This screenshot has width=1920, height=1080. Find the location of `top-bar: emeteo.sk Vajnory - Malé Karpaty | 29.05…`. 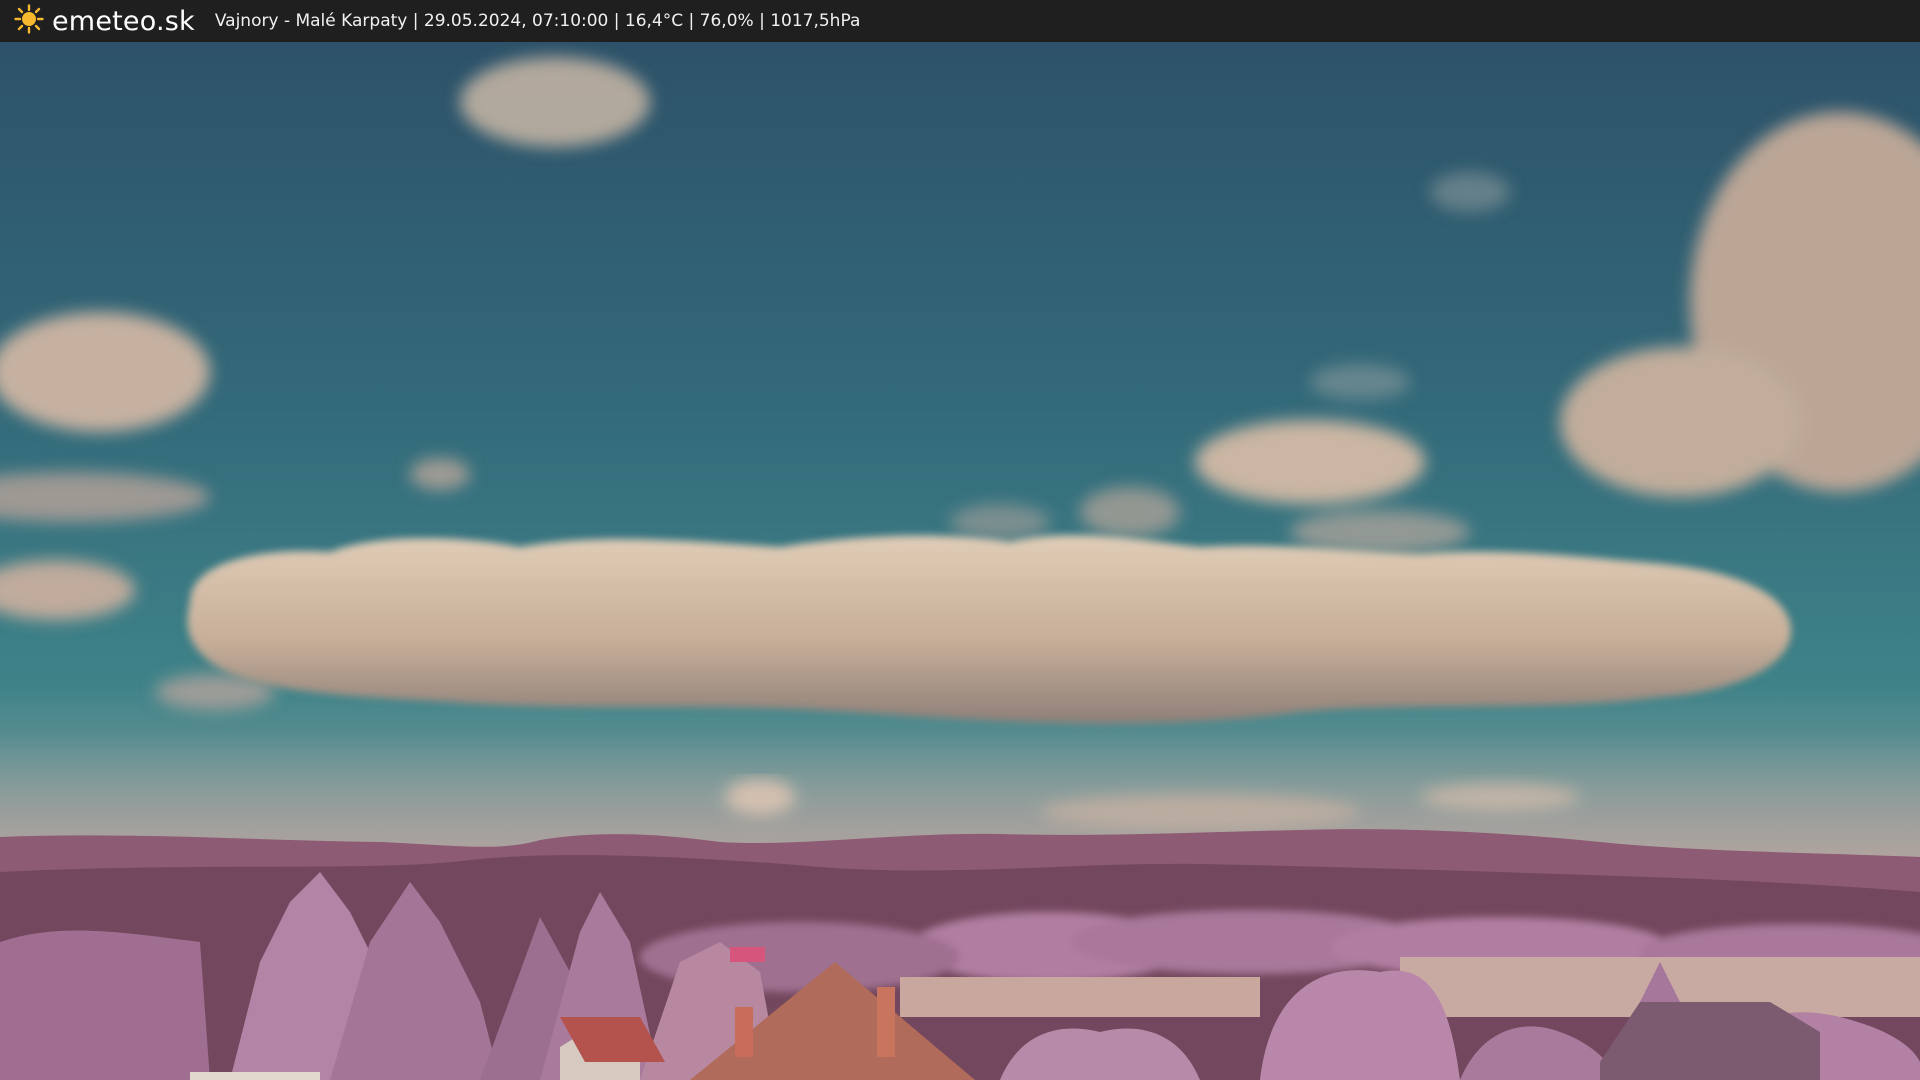

top-bar: emeteo.sk Vajnory - Malé Karpaty | 29.05… is located at coordinates (960, 21).